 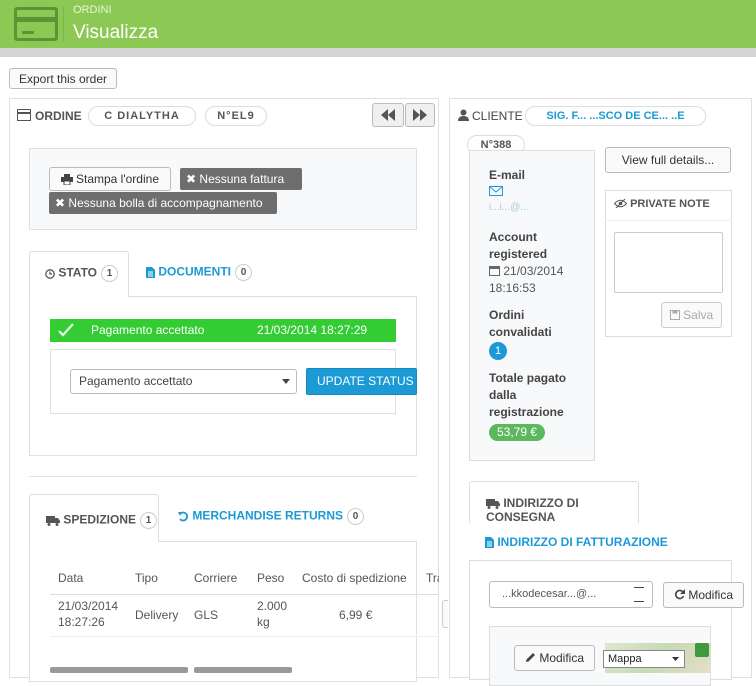 I want to click on tab-spedizione: SPEDIZIONE 1, so click(x=94, y=518).